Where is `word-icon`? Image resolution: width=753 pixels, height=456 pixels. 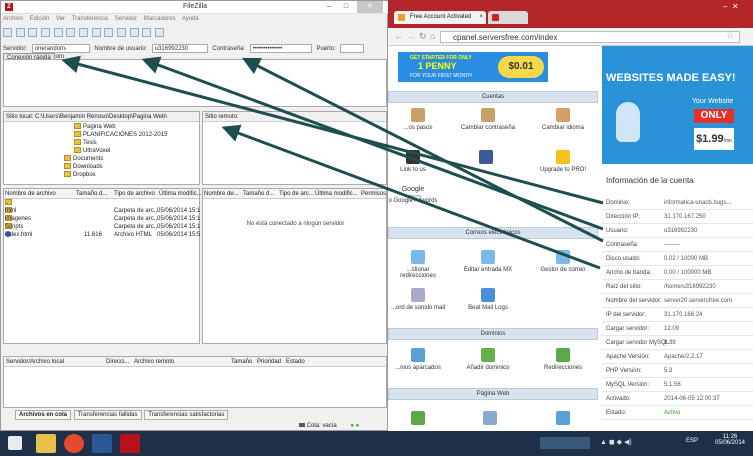 word-icon is located at coordinates (102, 443).